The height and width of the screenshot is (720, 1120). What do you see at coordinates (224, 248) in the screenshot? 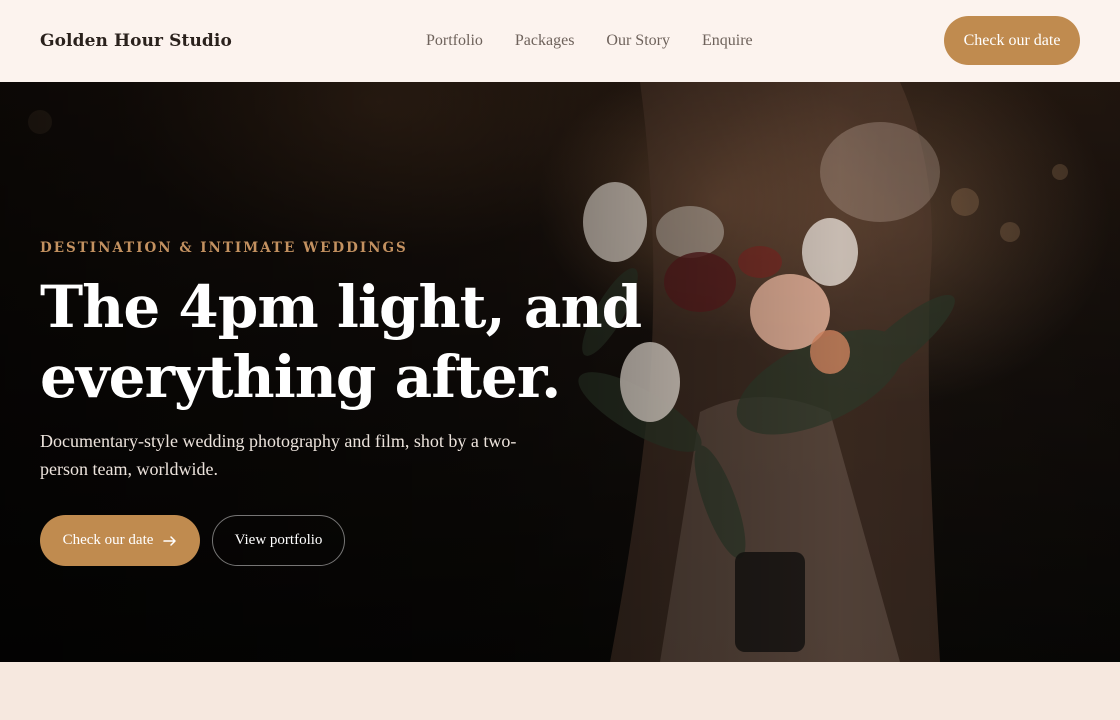
I see `hero-eyebrow: DESTINATION & INTIMATE WEDDINGS` at bounding box center [224, 248].